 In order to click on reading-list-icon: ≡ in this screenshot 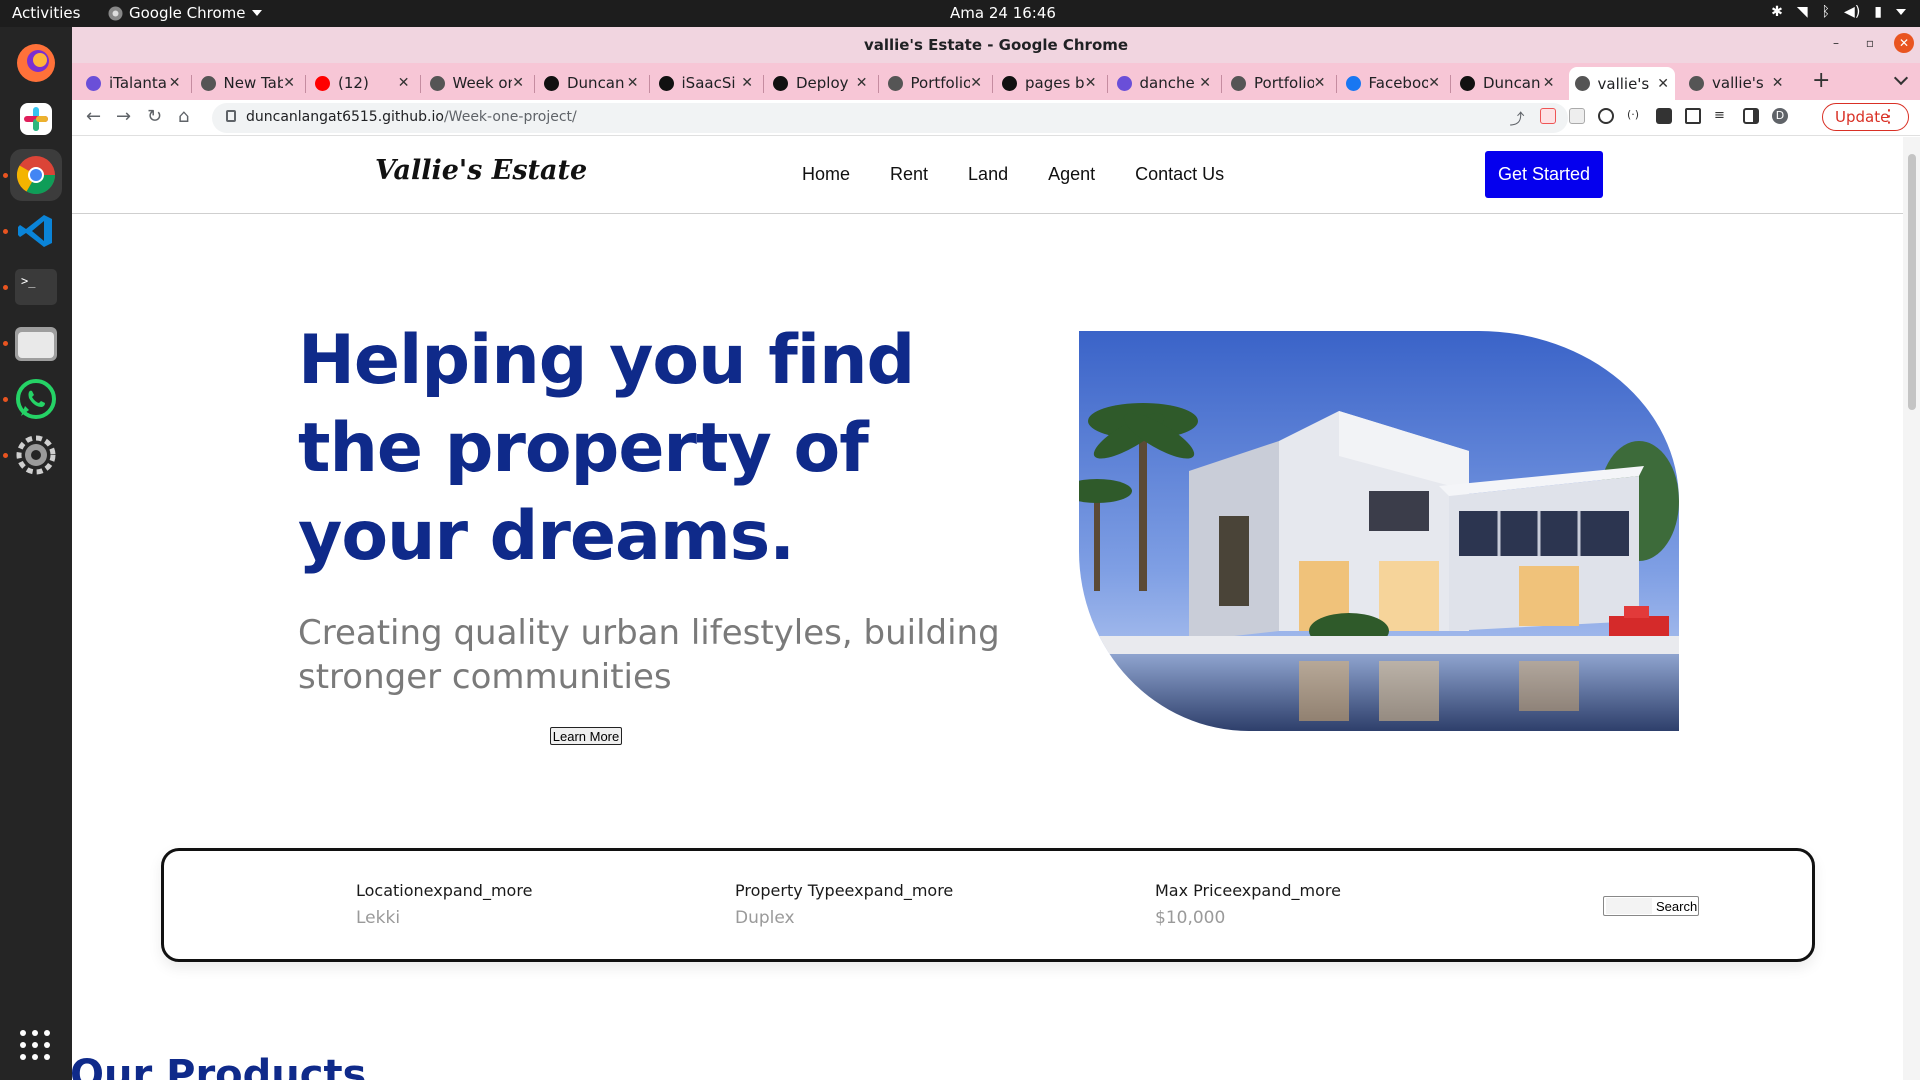, I will do `click(1722, 116)`.